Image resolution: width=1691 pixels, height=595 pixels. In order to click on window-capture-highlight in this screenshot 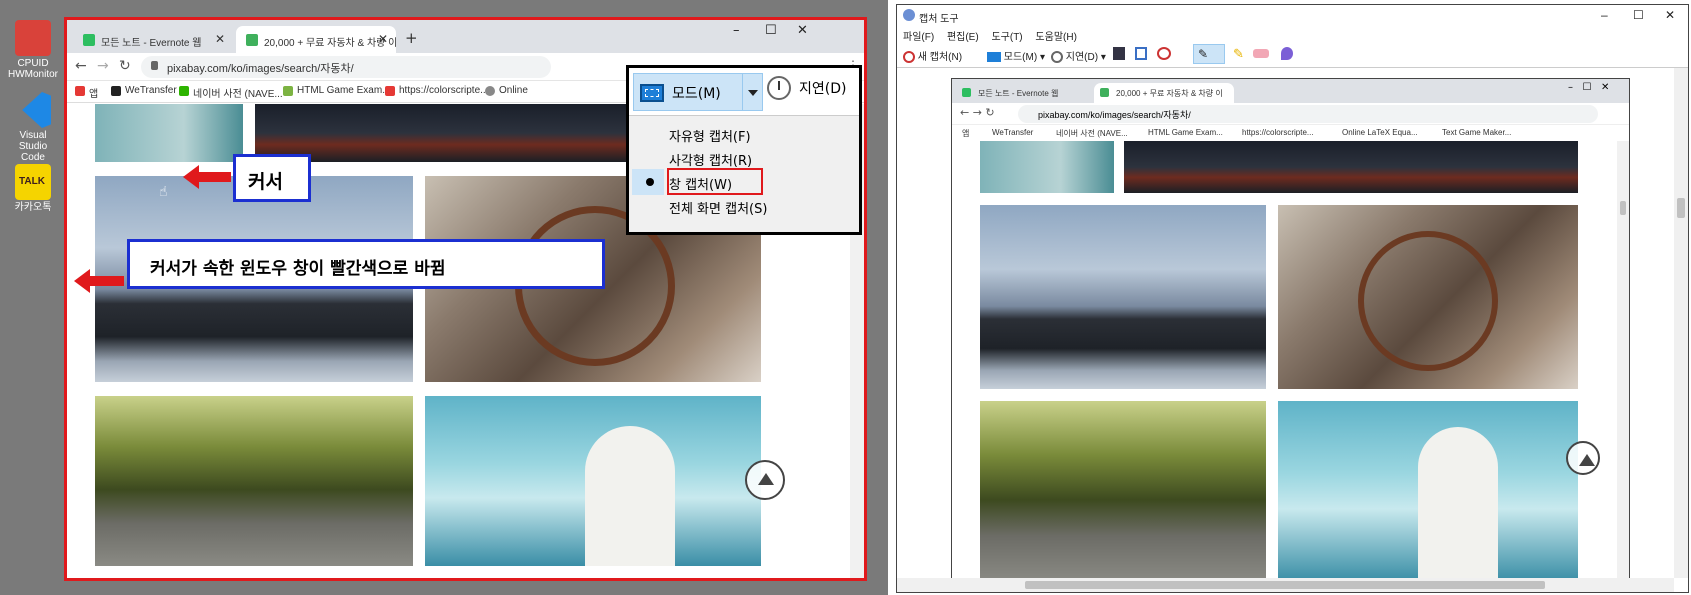, I will do `click(715, 181)`.